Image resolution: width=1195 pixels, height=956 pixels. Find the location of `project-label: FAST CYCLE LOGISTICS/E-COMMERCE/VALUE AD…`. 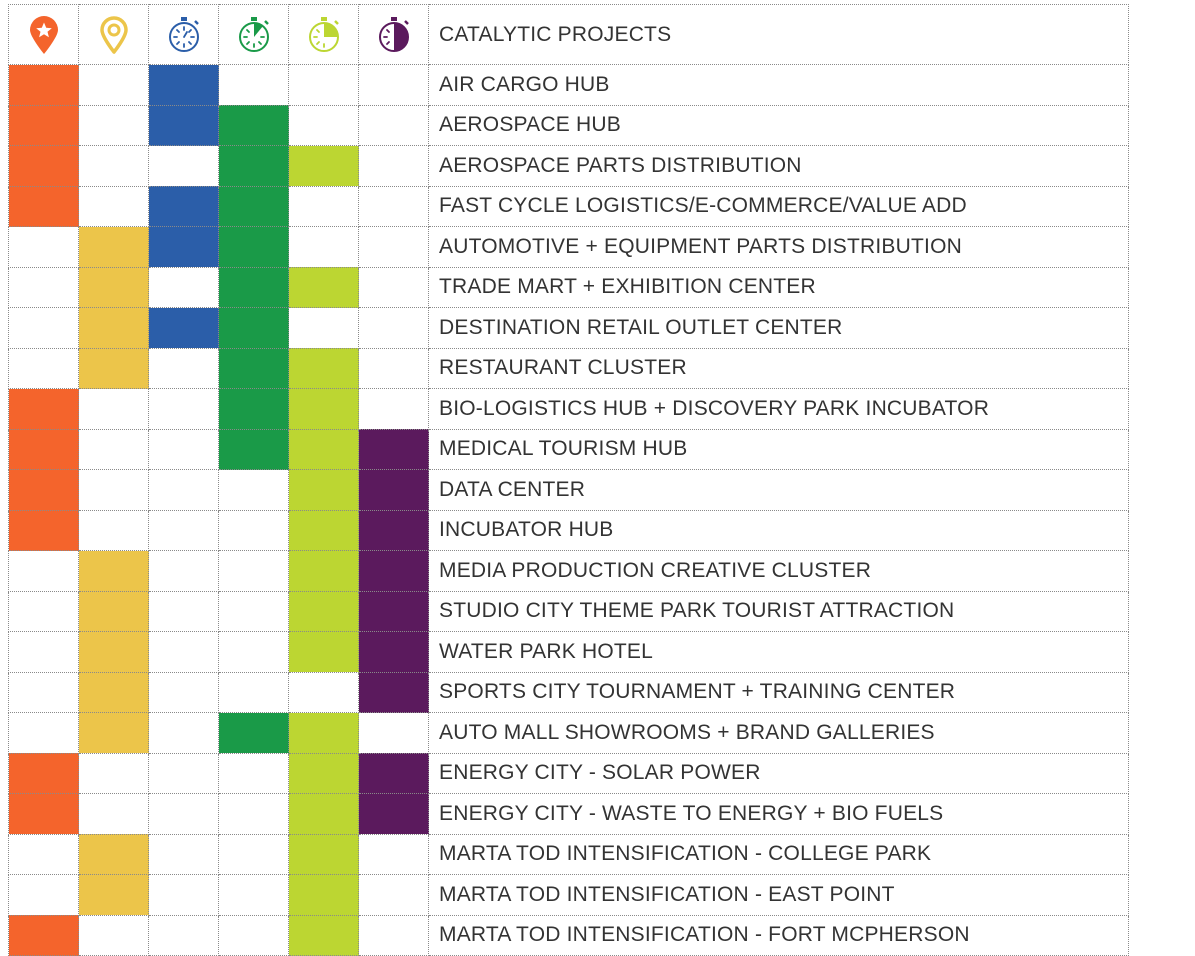

project-label: FAST CYCLE LOGISTICS/E-COMMERCE/VALUE AD… is located at coordinates (778, 206).